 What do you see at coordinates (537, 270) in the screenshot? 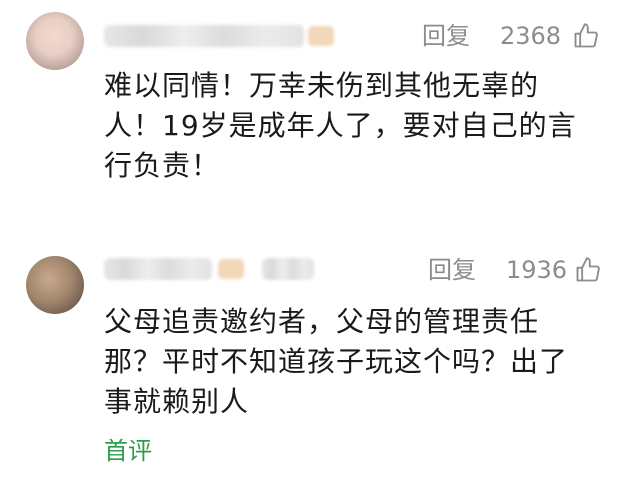
I see `like-count: 1936` at bounding box center [537, 270].